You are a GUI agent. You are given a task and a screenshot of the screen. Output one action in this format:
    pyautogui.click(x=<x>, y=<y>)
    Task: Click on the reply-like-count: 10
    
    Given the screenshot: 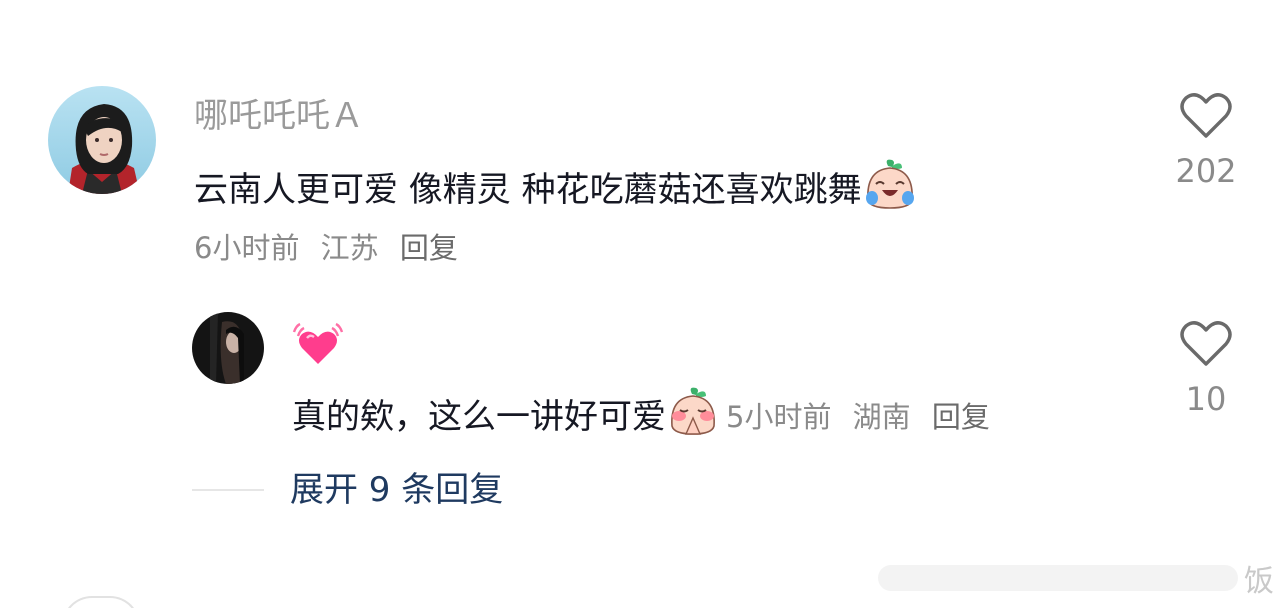 What is the action you would take?
    pyautogui.click(x=1206, y=399)
    